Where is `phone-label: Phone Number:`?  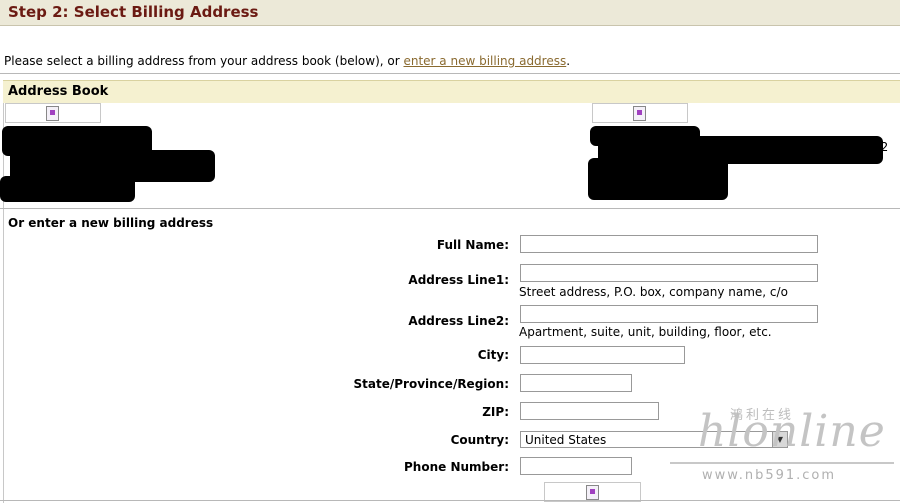
phone-label: Phone Number: is located at coordinates (456, 467).